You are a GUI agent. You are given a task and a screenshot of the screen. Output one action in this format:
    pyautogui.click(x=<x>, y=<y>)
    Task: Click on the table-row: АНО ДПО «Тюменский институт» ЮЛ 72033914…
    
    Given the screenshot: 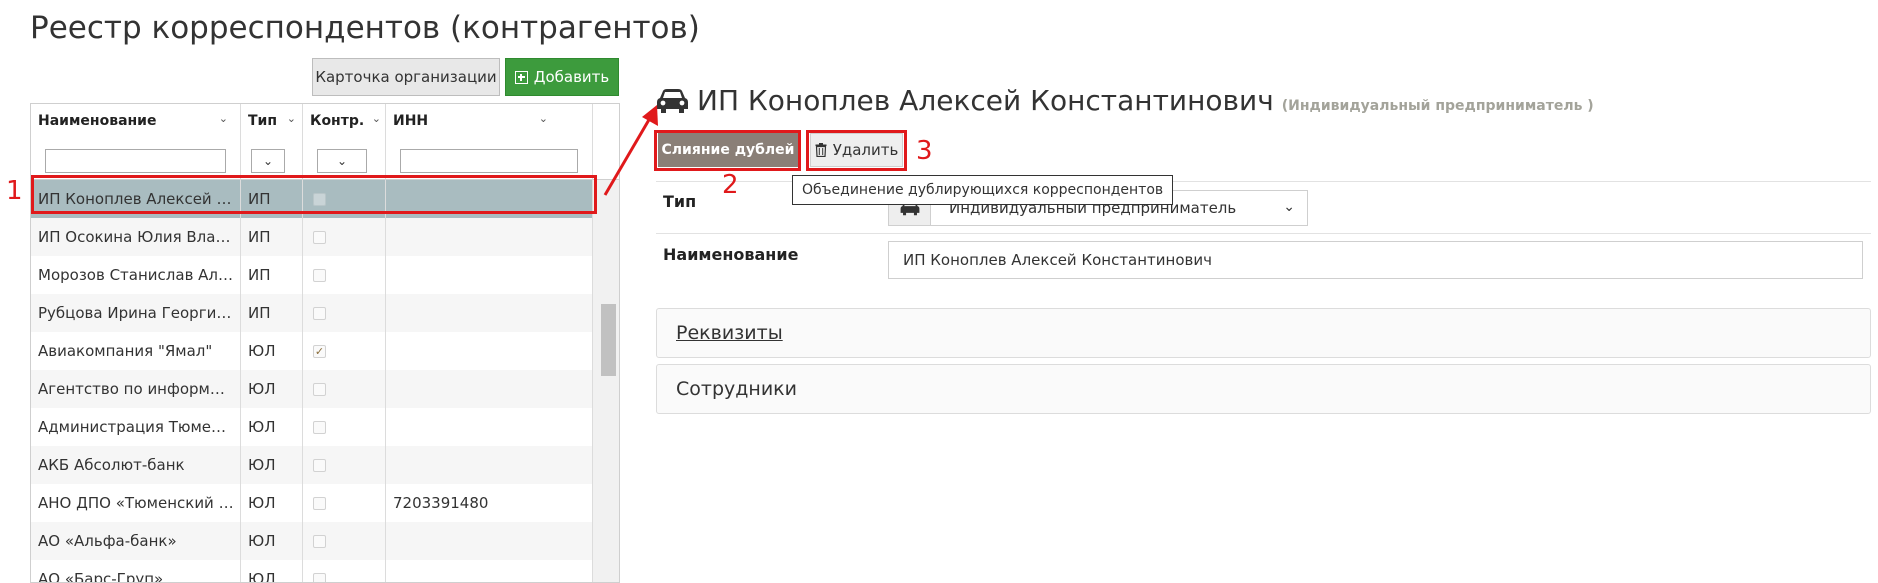 What is the action you would take?
    pyautogui.click(x=312, y=503)
    